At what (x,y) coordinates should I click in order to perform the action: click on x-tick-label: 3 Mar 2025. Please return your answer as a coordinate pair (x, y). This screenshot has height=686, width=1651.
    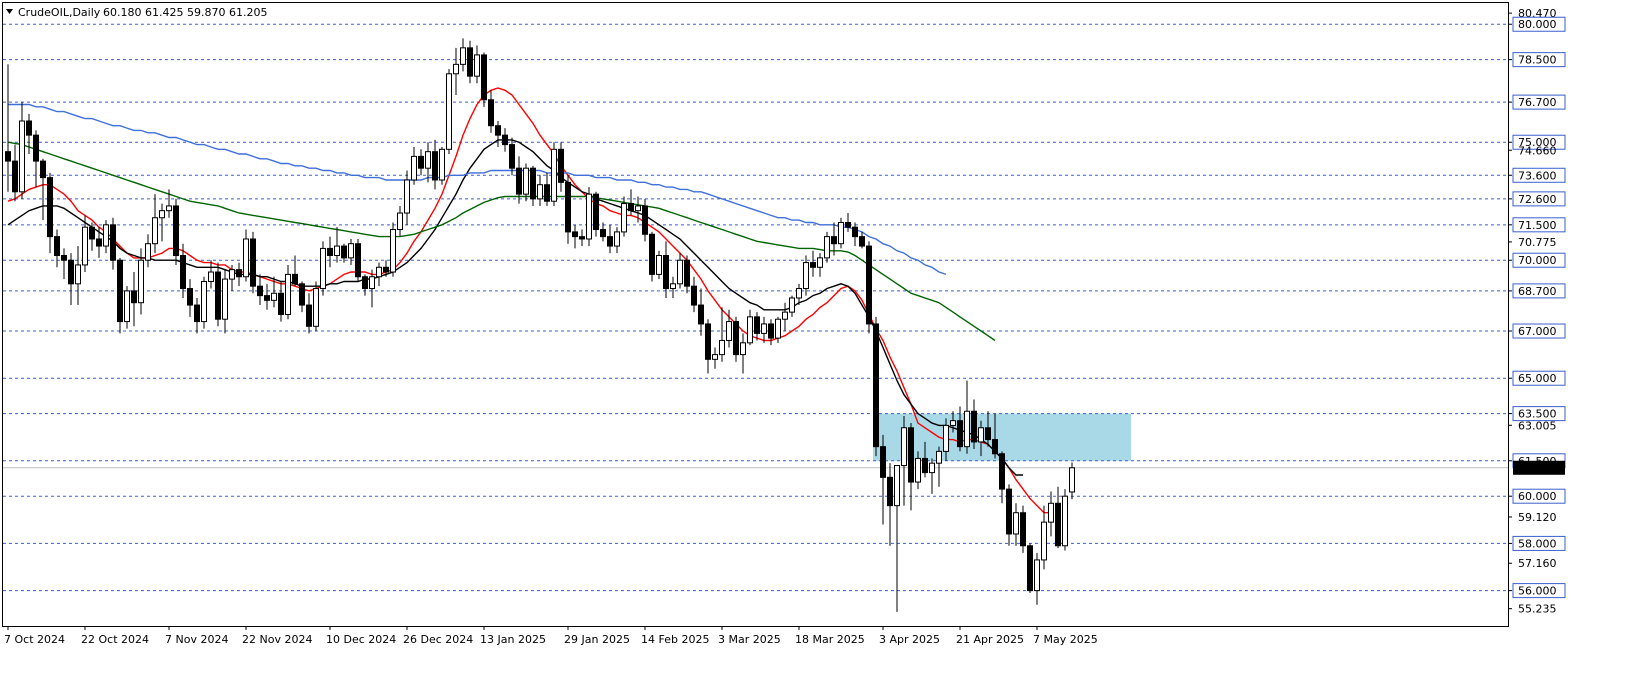
    Looking at the image, I should click on (749, 639).